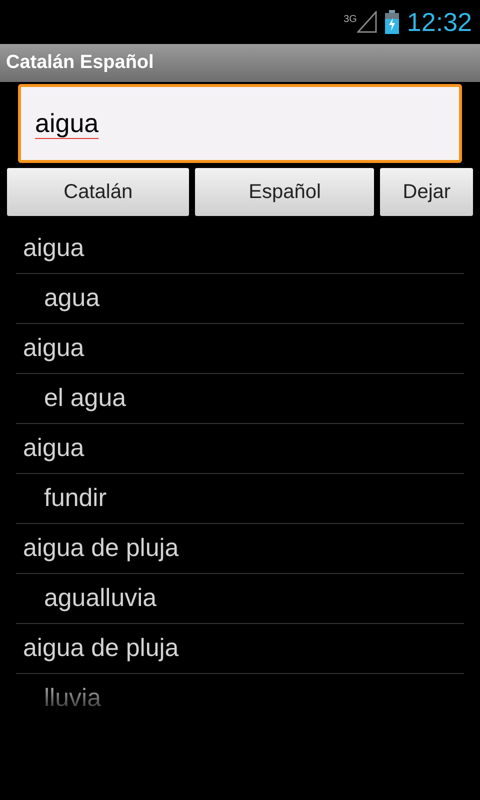 The image size is (480, 800). I want to click on spanish-translation: agualluvia, so click(100, 598).